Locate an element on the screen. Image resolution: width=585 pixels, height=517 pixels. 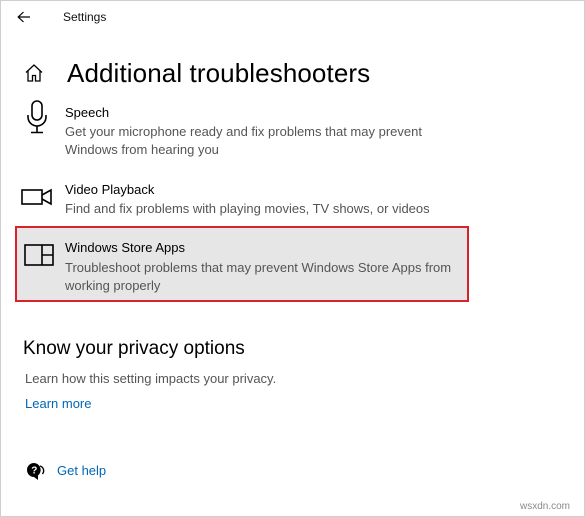
home-button is located at coordinates (34, 73).